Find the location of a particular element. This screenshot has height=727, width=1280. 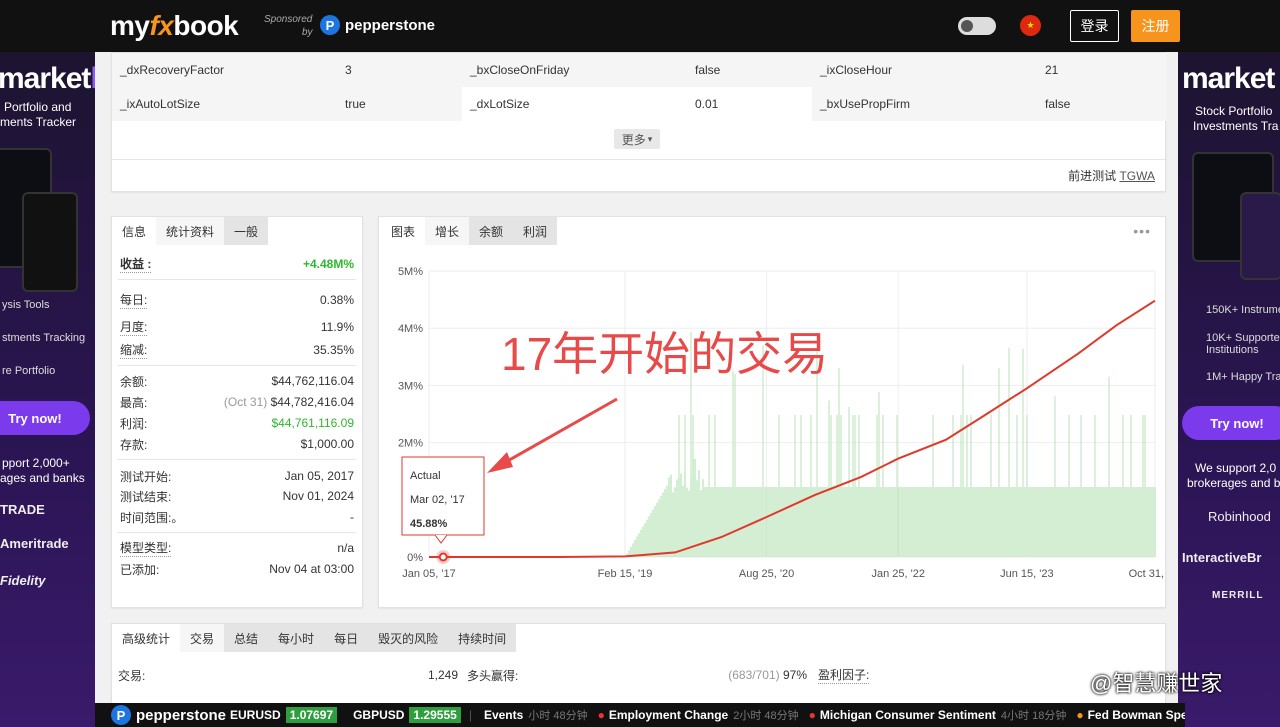

ticker-symbol: GBPUSD is located at coordinates (378, 715).